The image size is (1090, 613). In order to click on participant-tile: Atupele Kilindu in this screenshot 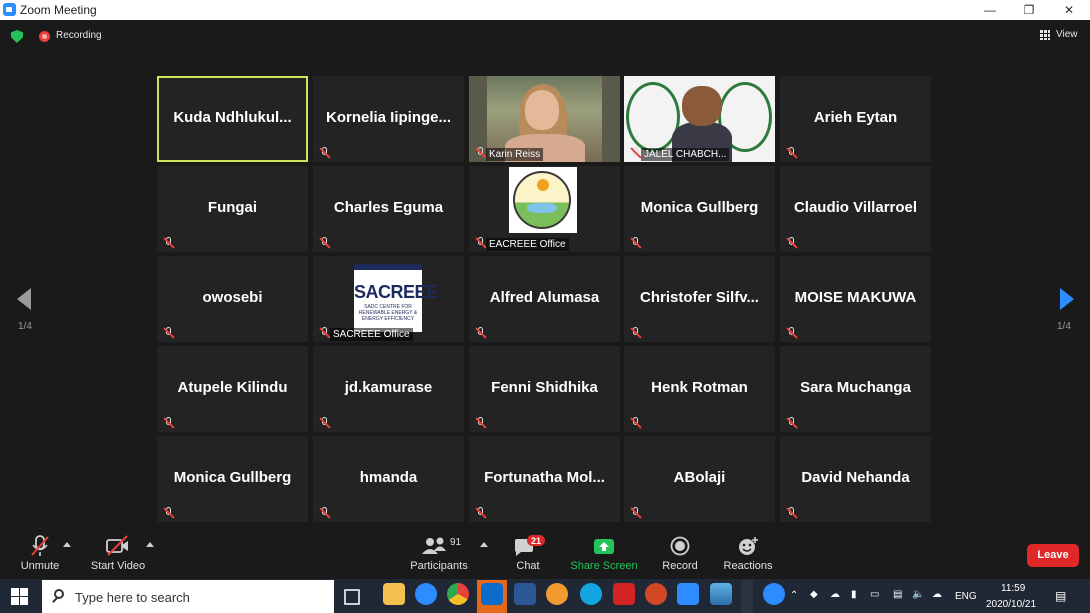, I will do `click(232, 389)`.